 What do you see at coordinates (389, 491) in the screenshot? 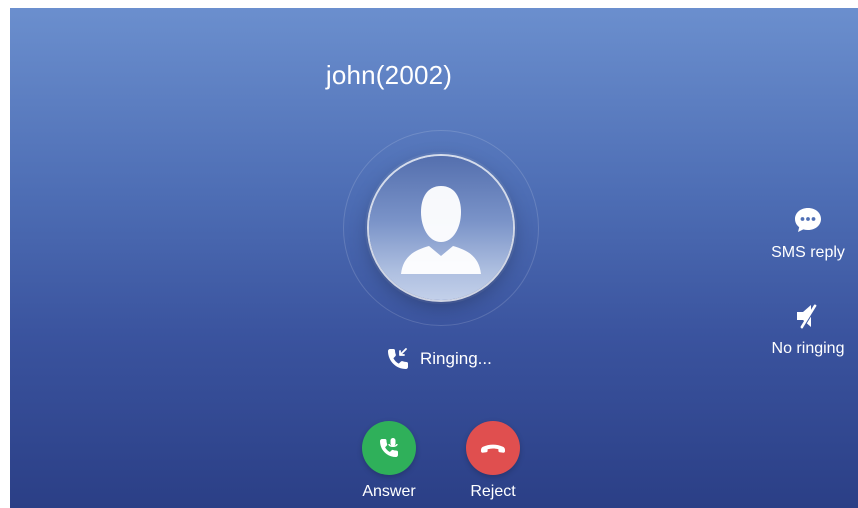
I see `answer-label: Answer` at bounding box center [389, 491].